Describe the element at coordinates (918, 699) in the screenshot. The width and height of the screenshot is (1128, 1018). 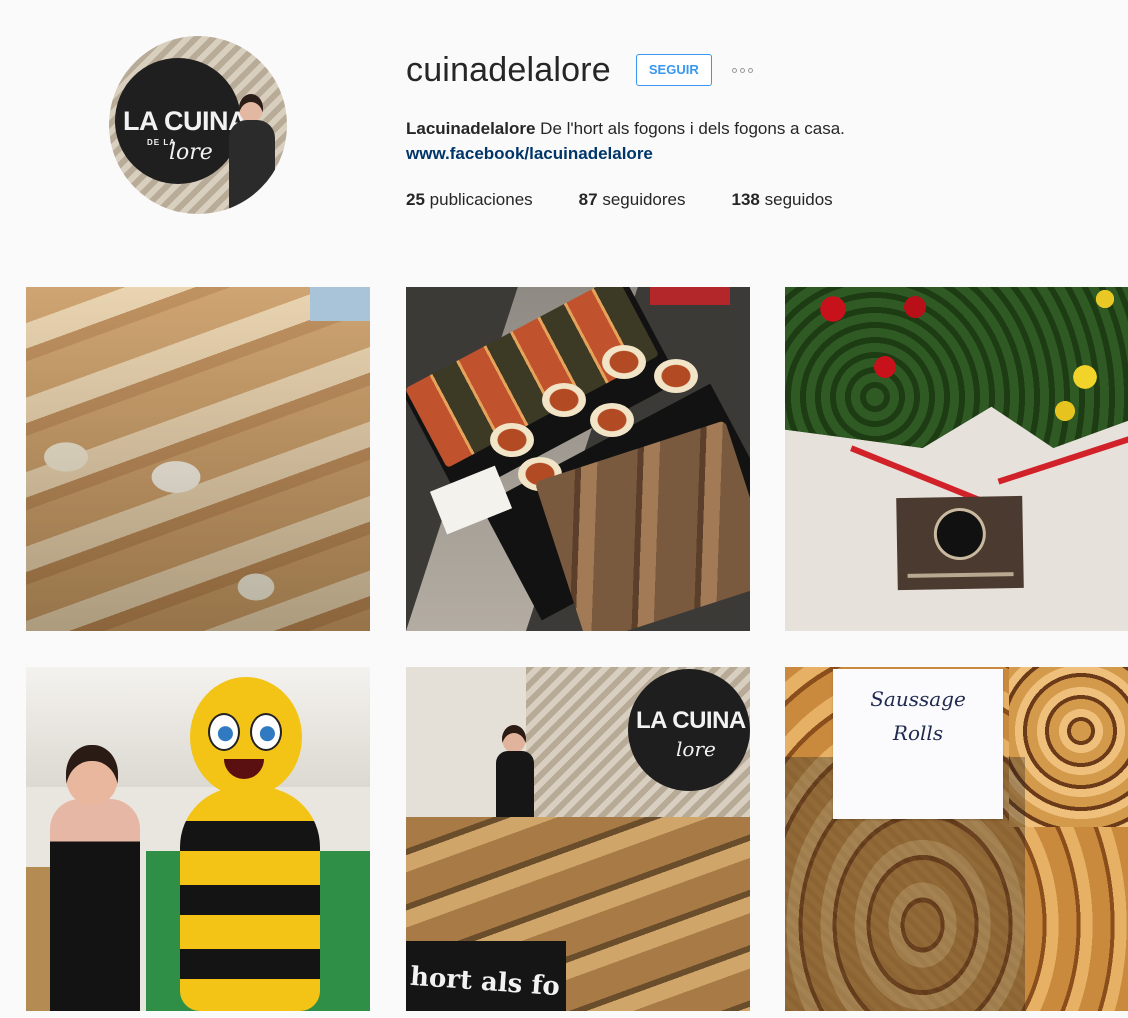
I see `sausage-rolls-sign-line1: Saussage` at that location.